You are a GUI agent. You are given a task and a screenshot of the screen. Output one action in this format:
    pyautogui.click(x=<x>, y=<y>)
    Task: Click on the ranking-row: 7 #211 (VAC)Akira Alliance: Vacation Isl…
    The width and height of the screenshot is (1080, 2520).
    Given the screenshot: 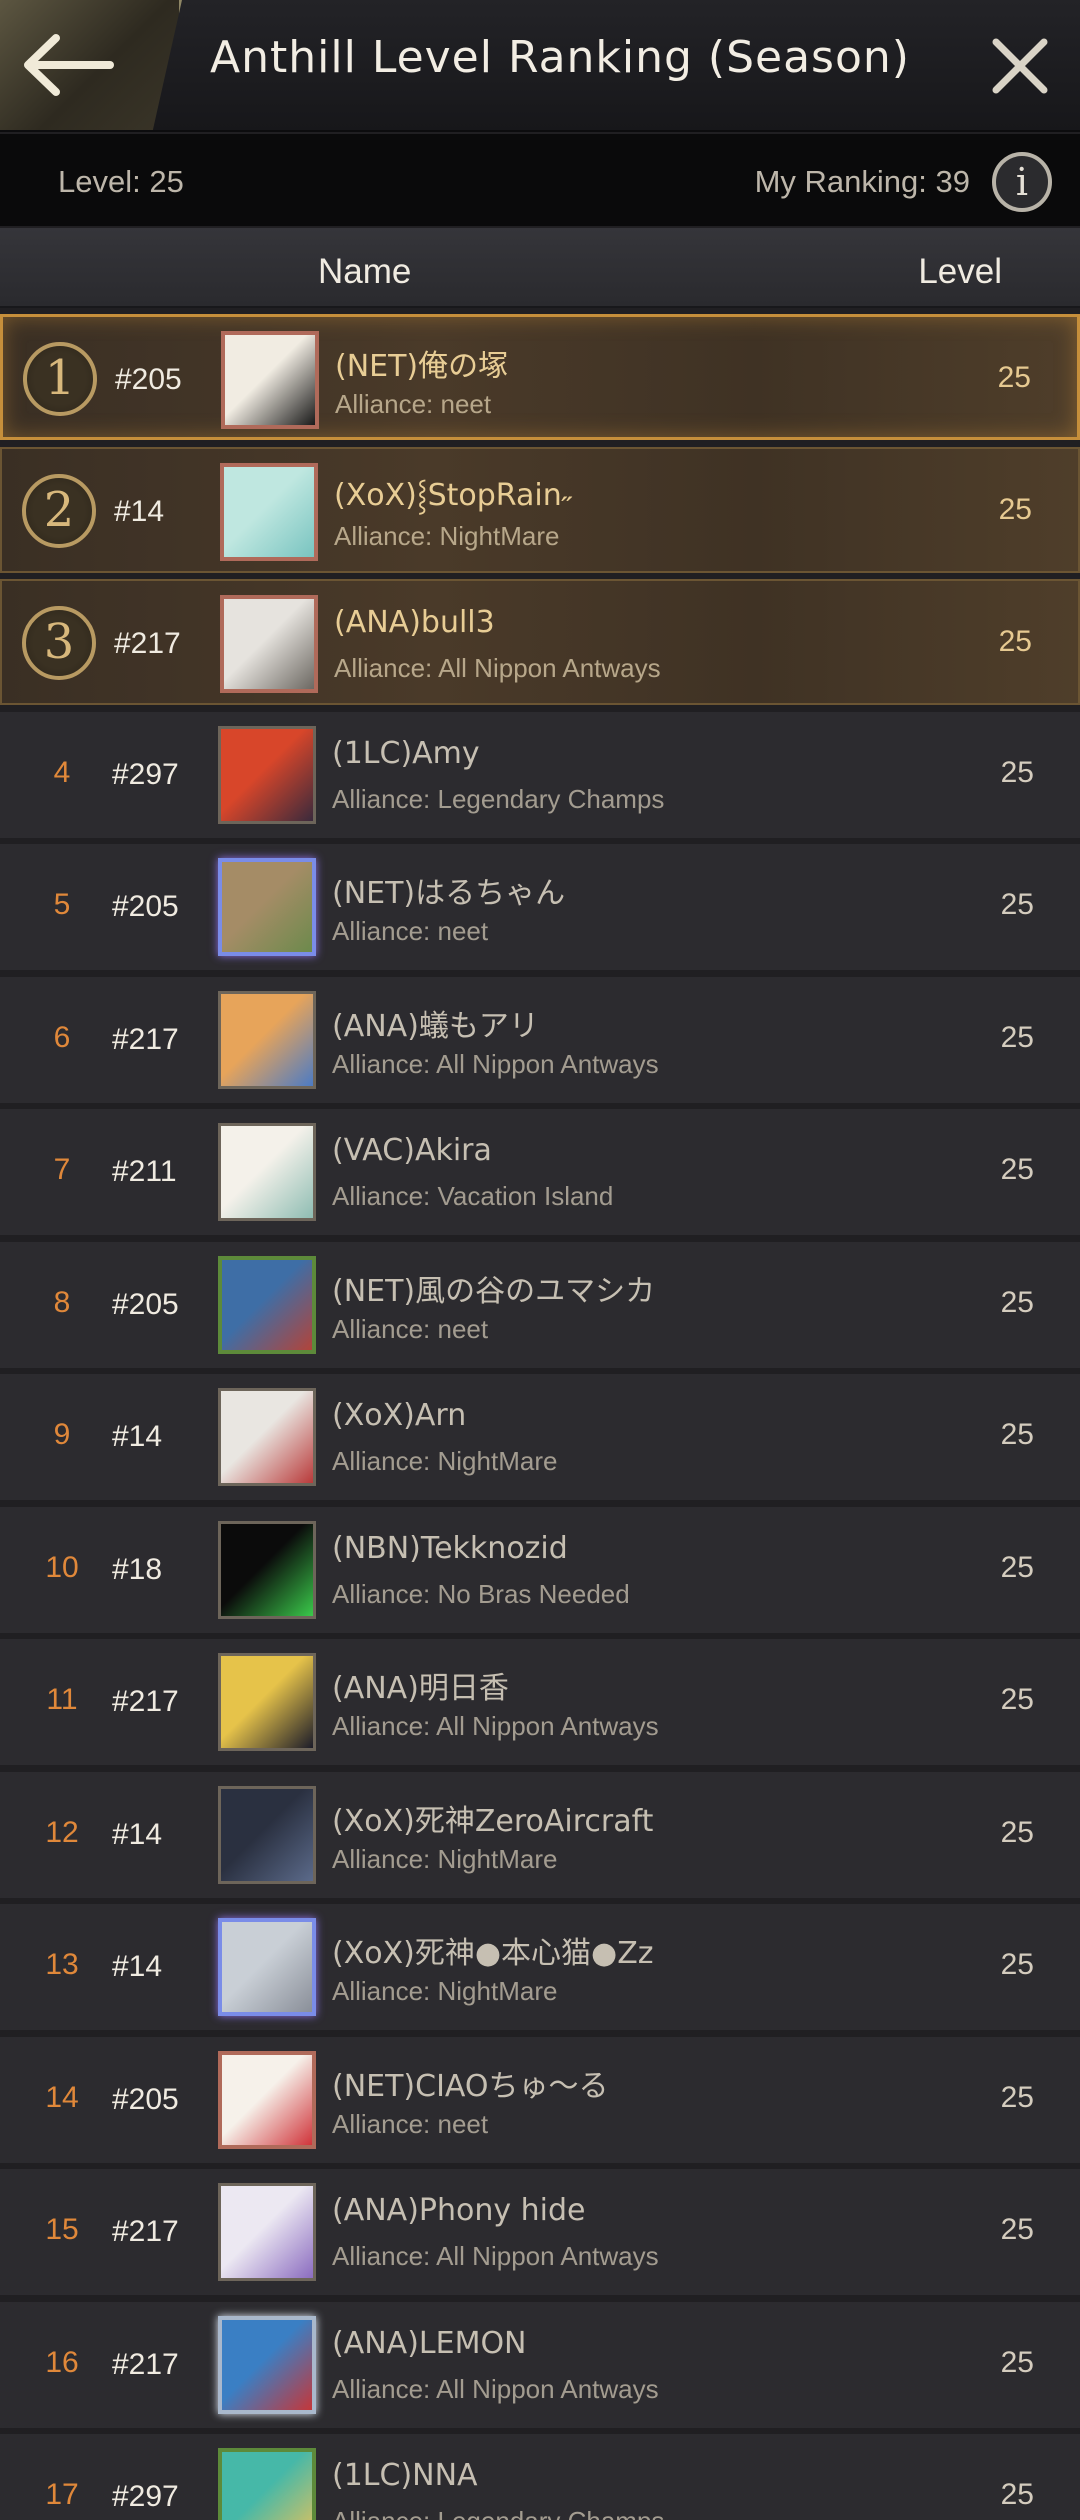 What is the action you would take?
    pyautogui.click(x=540, y=1172)
    